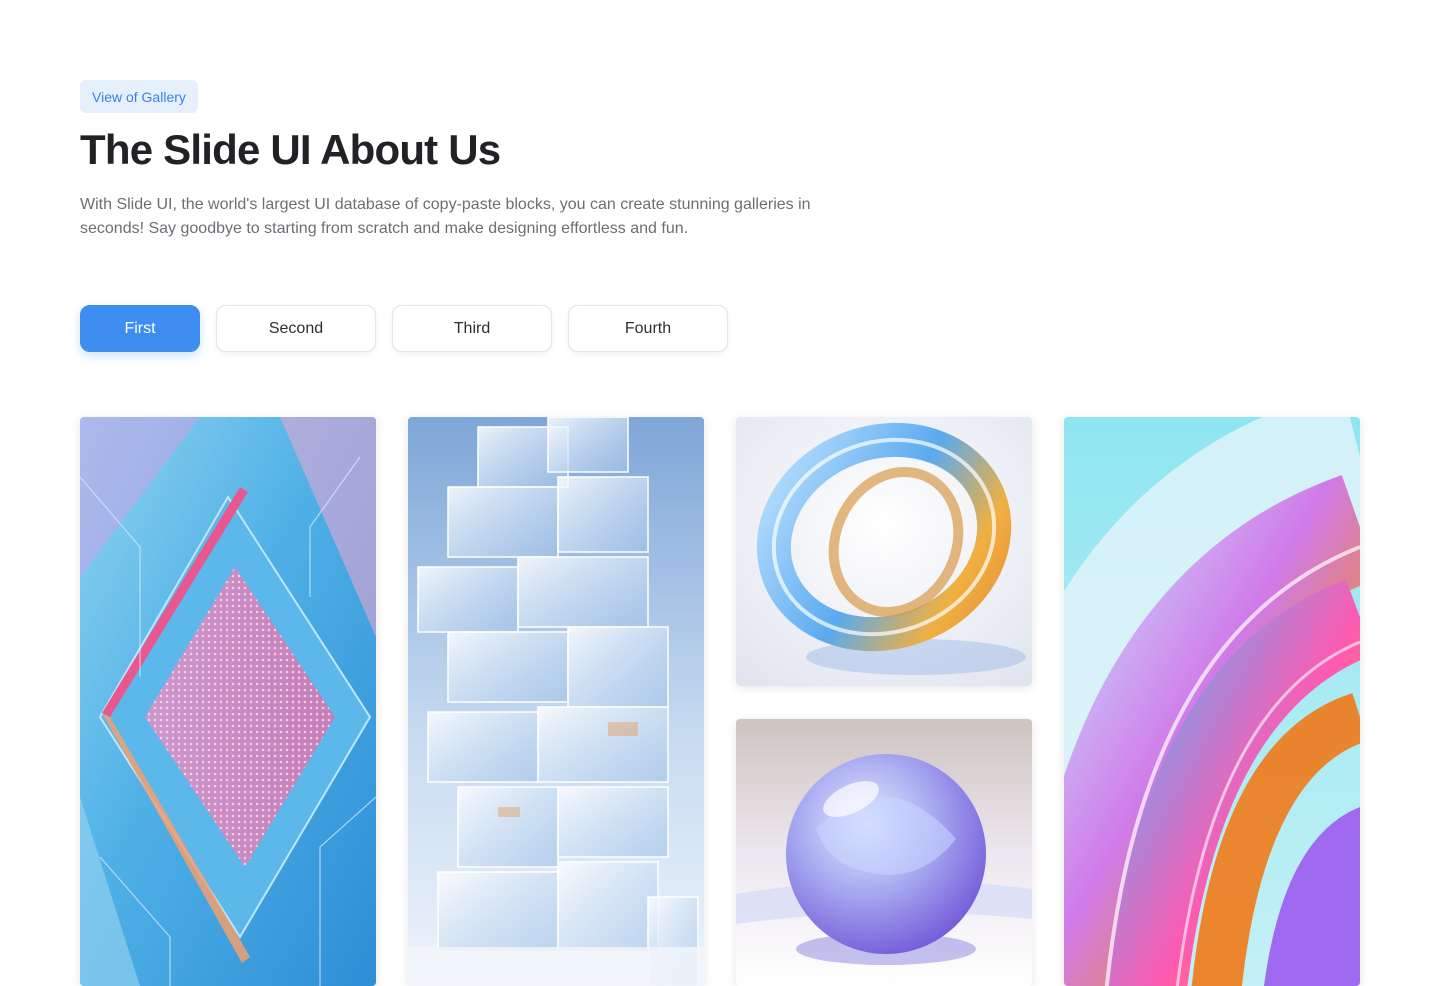 This screenshot has height=986, width=1440. I want to click on page-title: The Slide UI About Us, so click(290, 149).